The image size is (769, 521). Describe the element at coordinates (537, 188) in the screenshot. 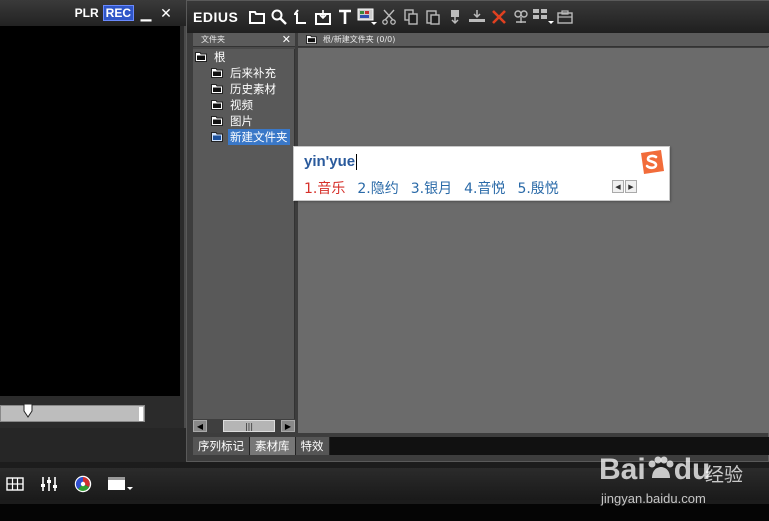

I see `ime-candidate: 5.殷悦` at that location.